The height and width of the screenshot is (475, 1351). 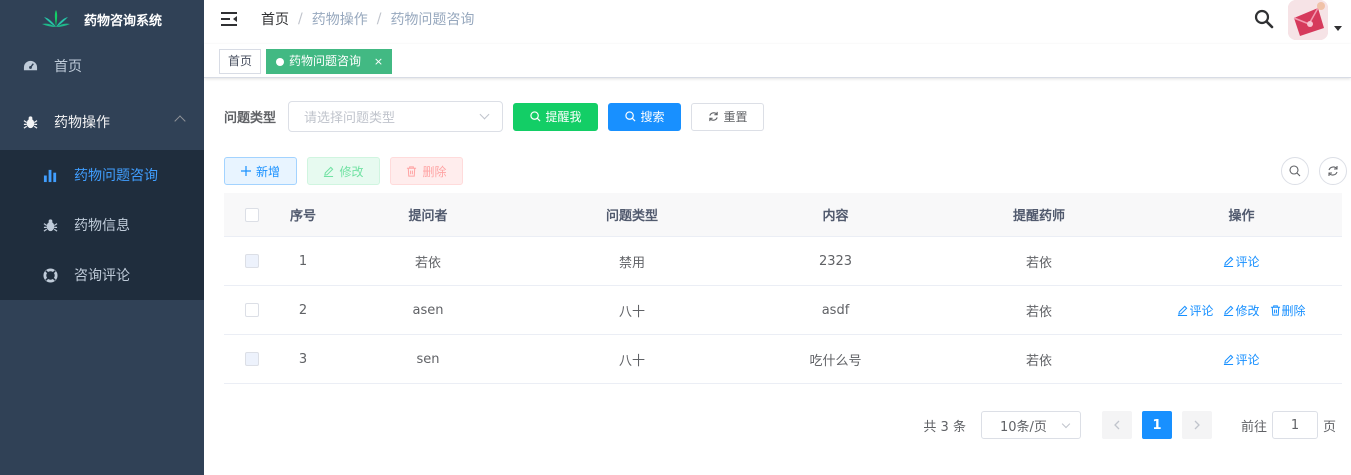 I want to click on tag-label: 药物问题咨询, so click(x=325, y=61).